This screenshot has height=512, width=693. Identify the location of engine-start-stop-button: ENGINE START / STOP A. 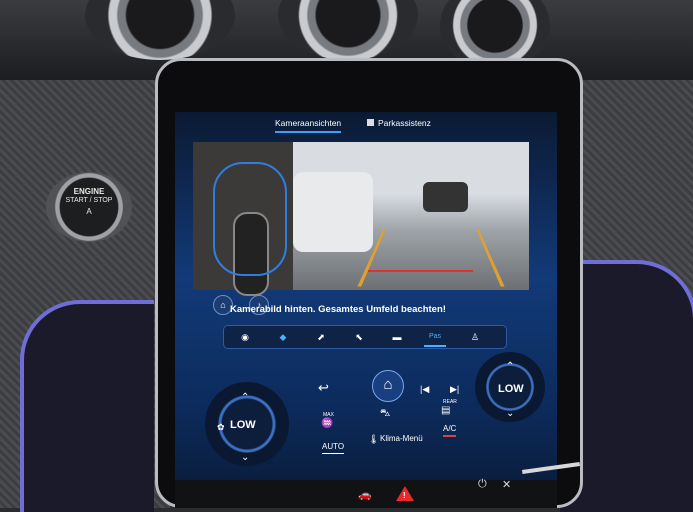
(89, 207).